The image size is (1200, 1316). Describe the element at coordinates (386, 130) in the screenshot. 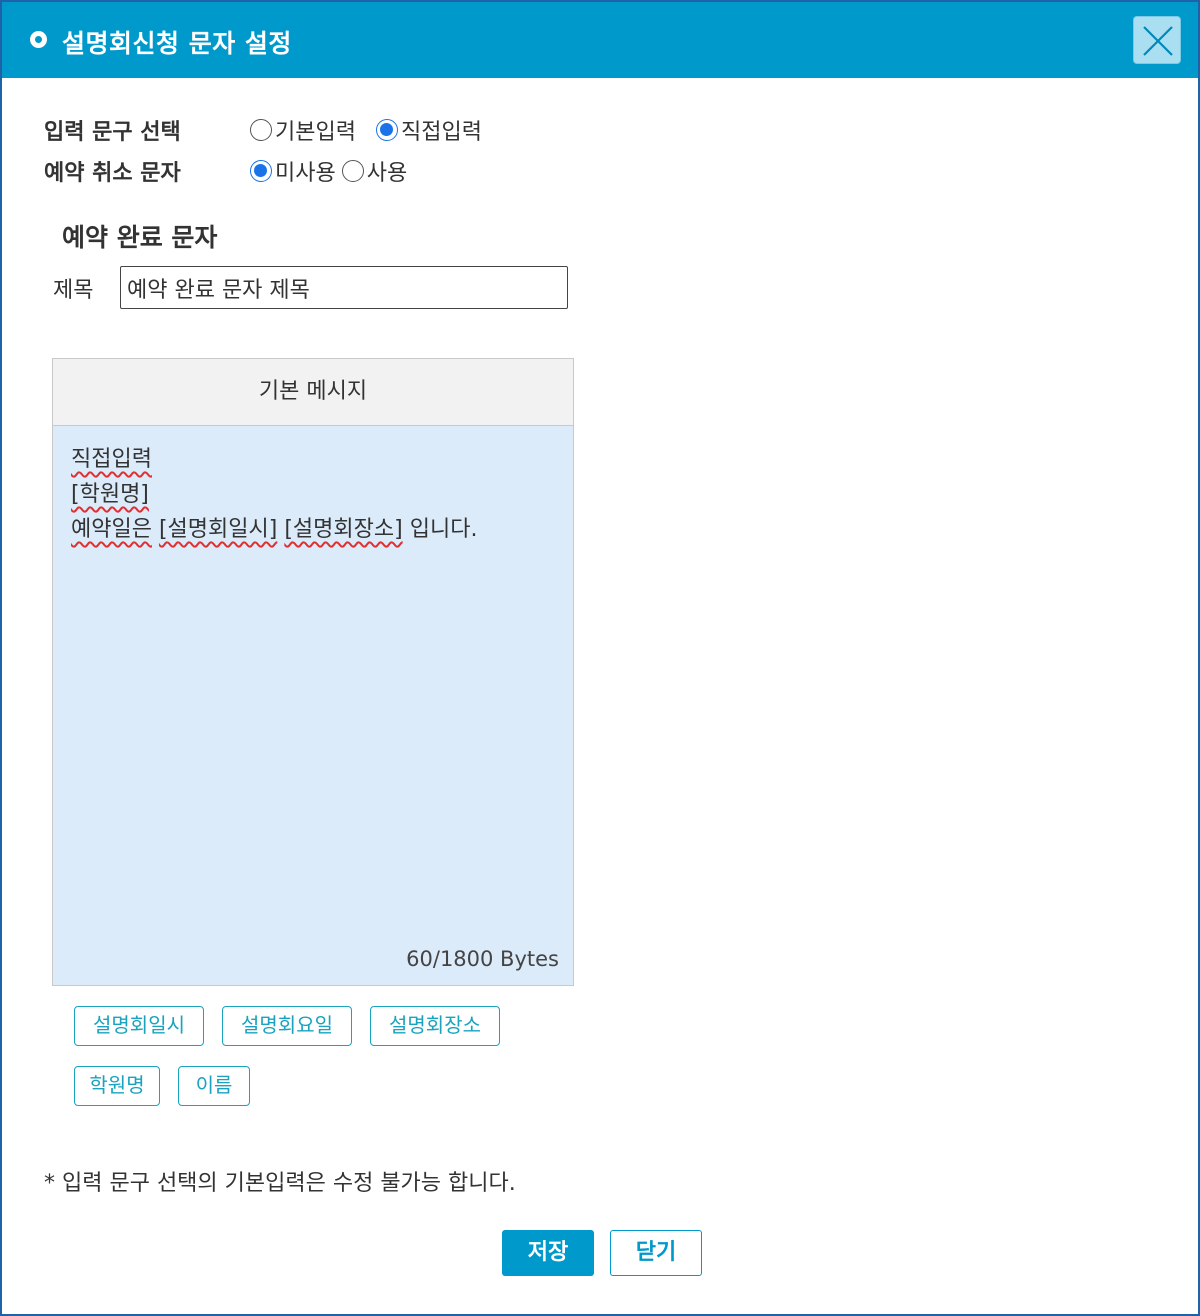

I see `radio-direct-input-circle` at that location.